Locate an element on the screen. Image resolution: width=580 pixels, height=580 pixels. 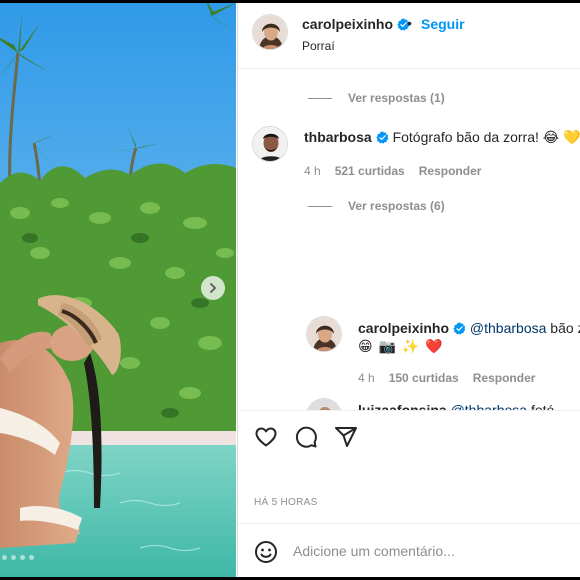
post-header: carolpeixinho • Seguir Porraí is located at coordinates (409, 36).